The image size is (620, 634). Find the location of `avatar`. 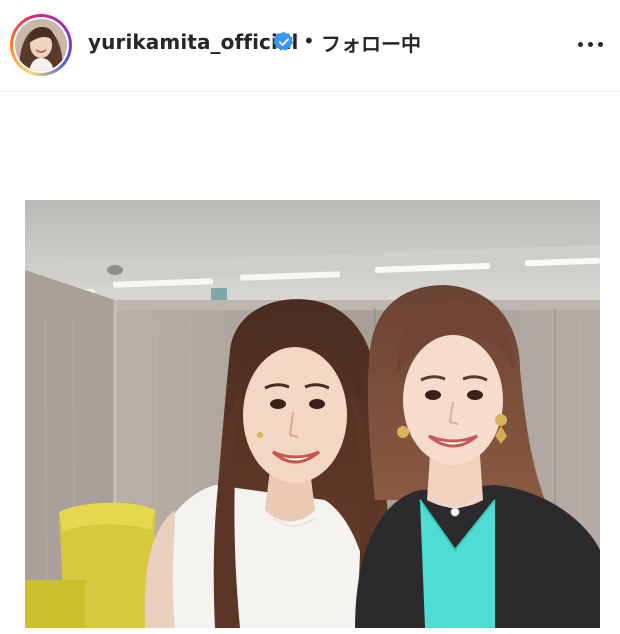

avatar is located at coordinates (41, 45).